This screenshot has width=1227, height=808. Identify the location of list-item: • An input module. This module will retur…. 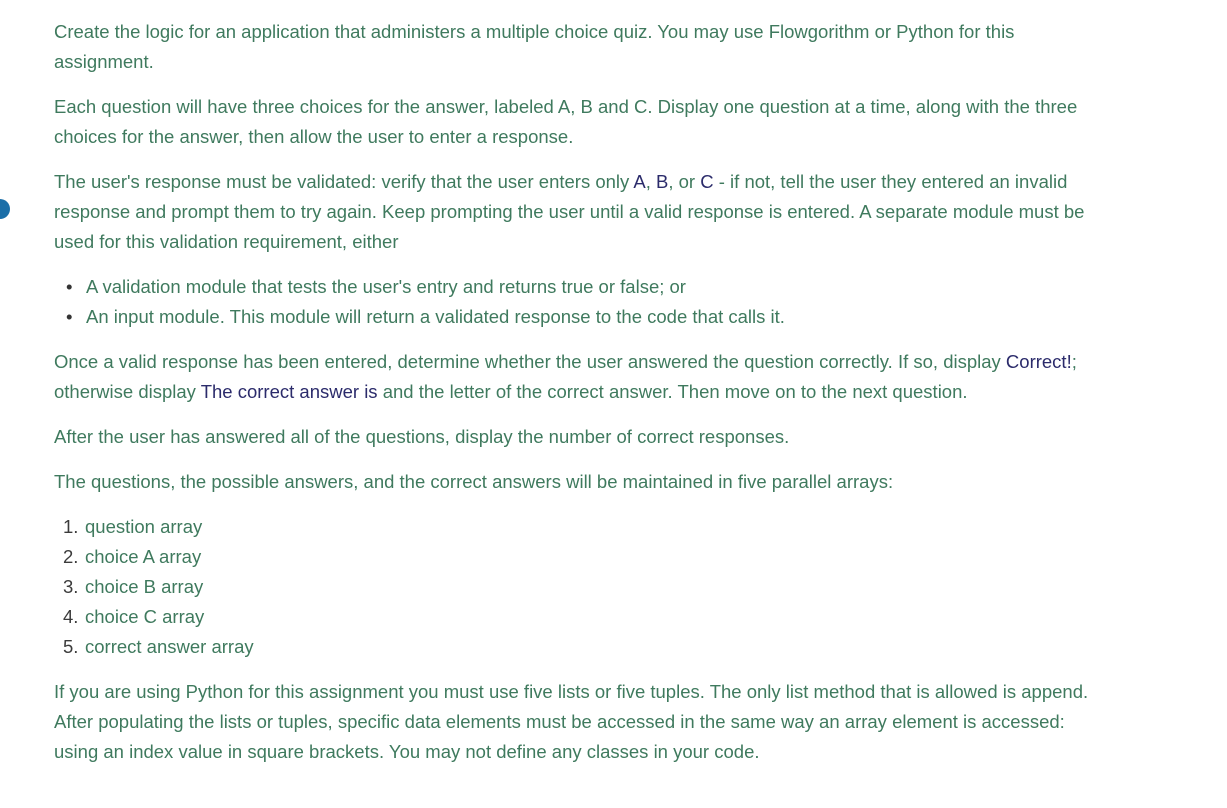
(590, 317).